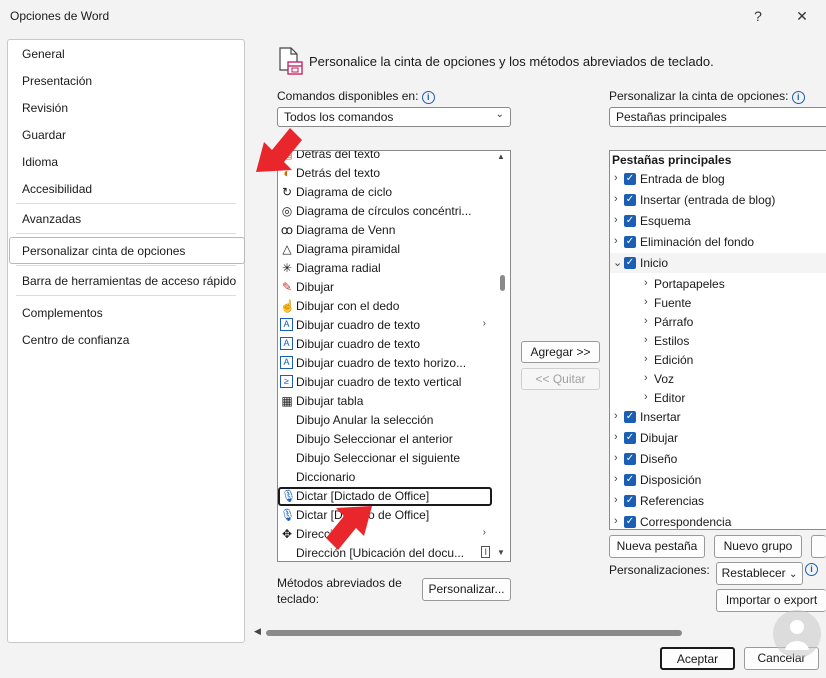  I want to click on list-item: ✳ Diagrama radial, so click(385, 268).